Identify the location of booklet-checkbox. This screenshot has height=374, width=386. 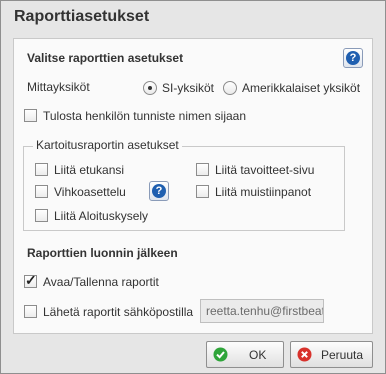
(41, 191).